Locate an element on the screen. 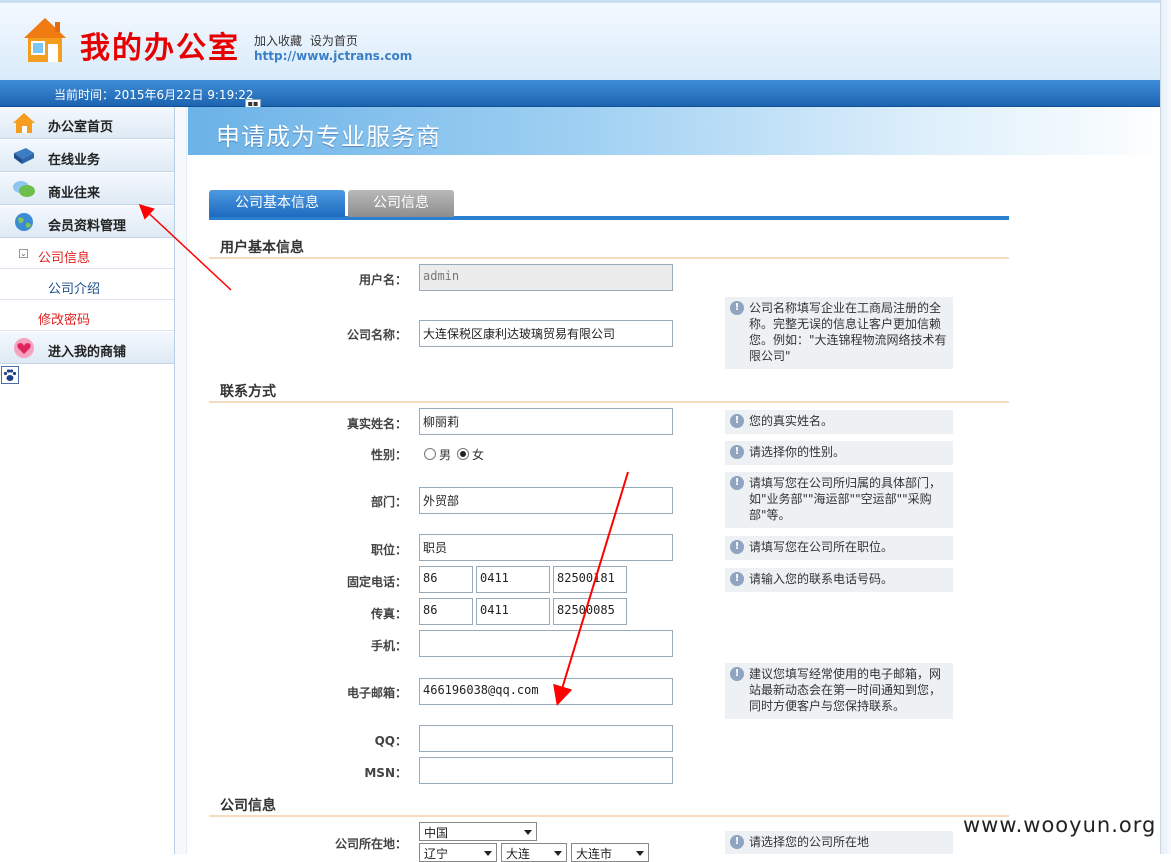 Image resolution: width=1171 pixels, height=862 pixels. position-field: 职员 is located at coordinates (546, 547).